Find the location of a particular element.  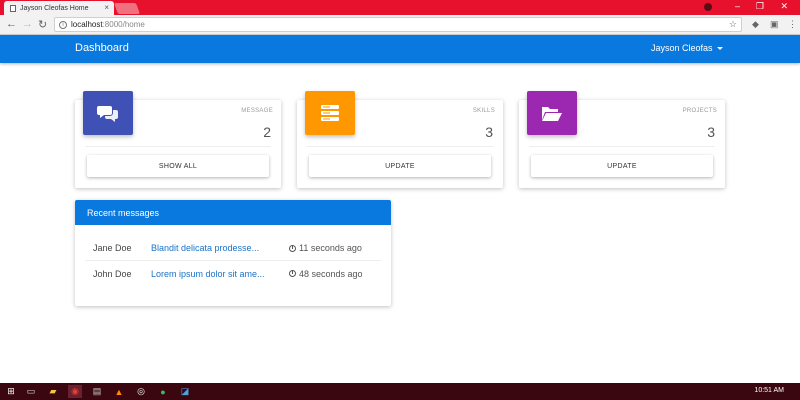

card-category: PROJECTS is located at coordinates (699, 111).